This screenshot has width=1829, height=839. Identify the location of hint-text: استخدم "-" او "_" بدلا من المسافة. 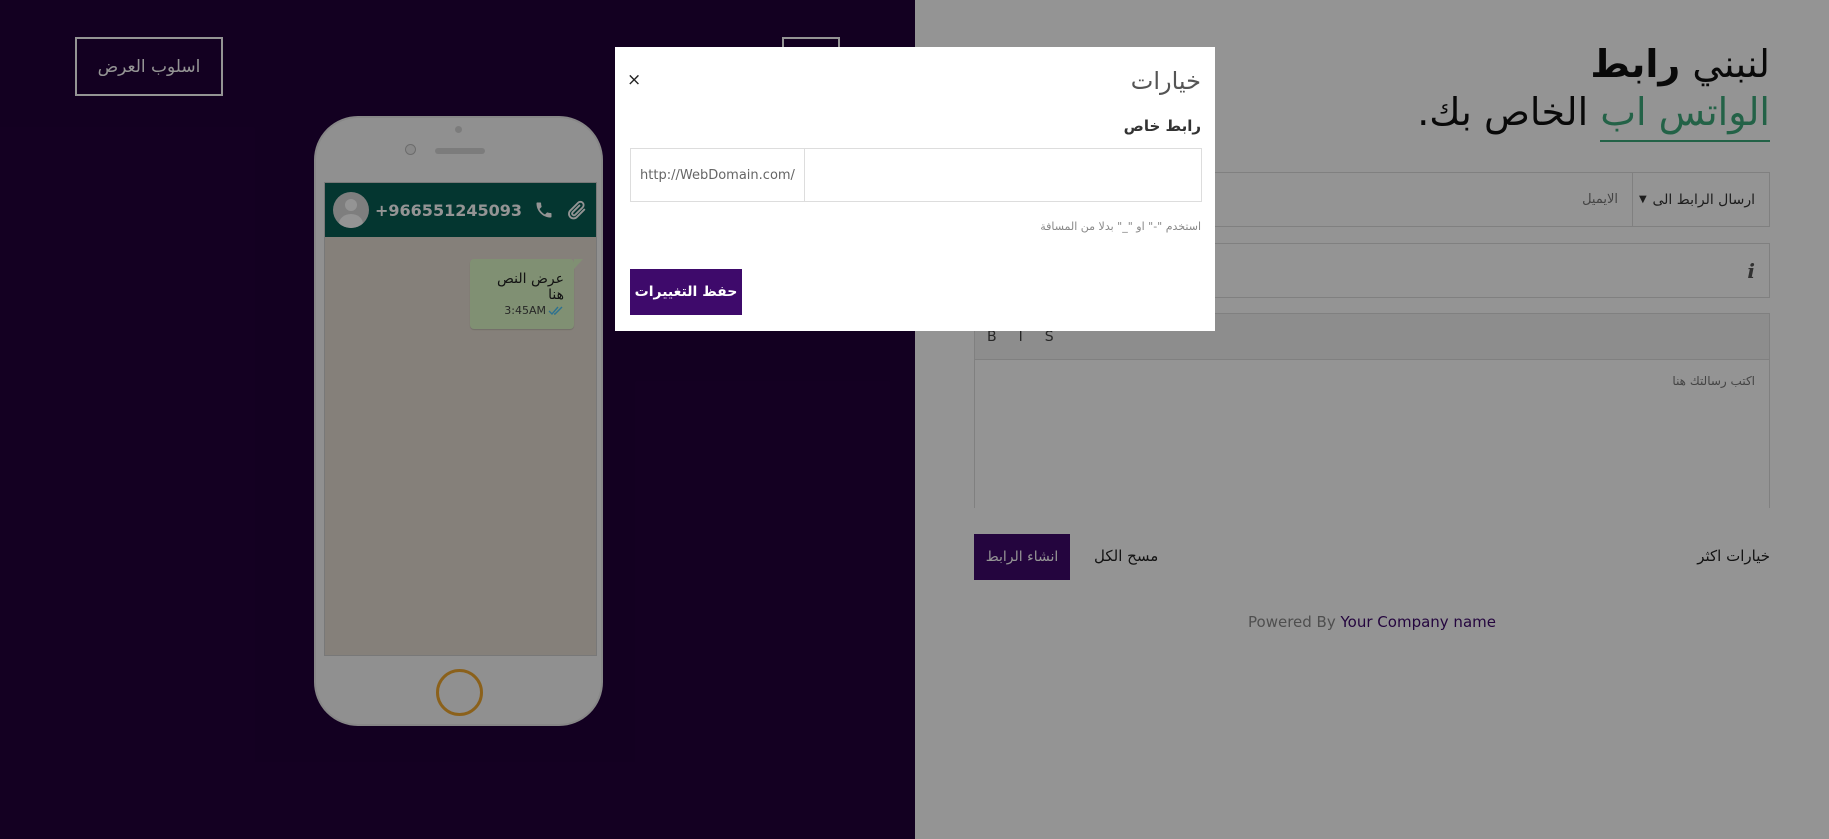
(1120, 226).